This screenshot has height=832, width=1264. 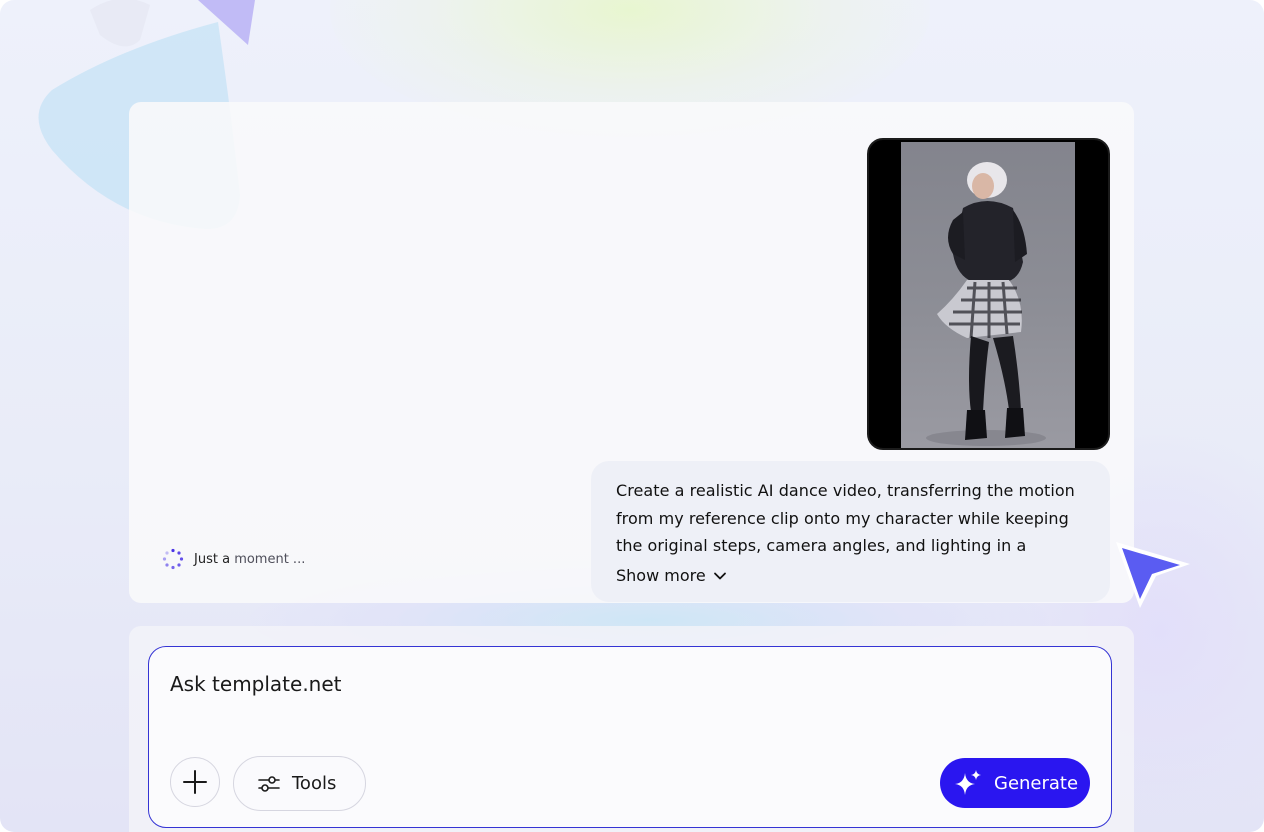 I want to click on generate-button: Generate, so click(x=1015, y=783).